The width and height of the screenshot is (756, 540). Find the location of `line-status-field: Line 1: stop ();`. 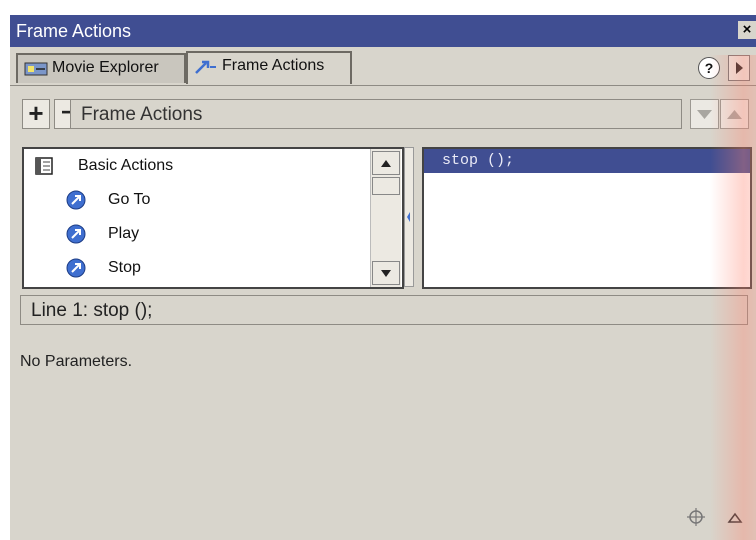

line-status-field: Line 1: stop (); is located at coordinates (384, 310).